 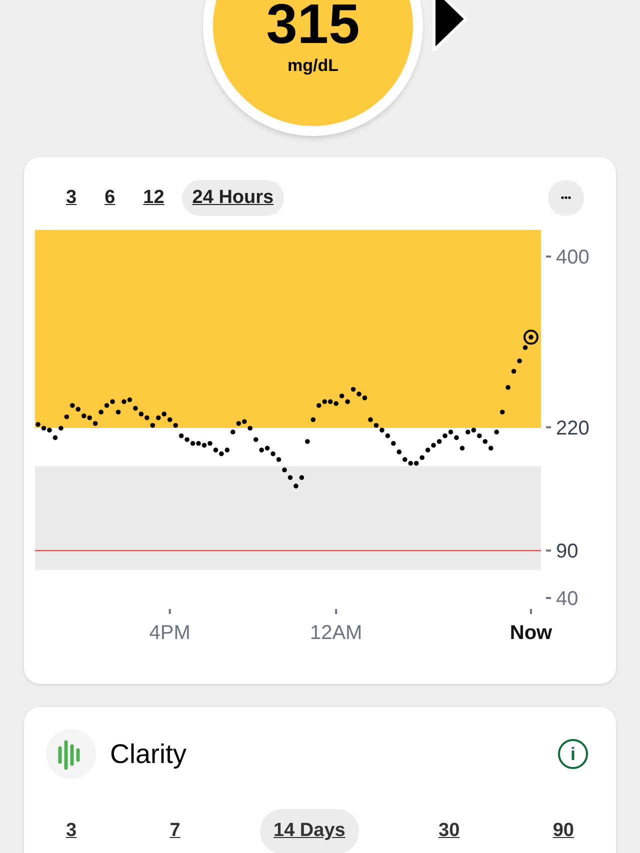 I want to click on glucose-value: 315, so click(x=313, y=26).